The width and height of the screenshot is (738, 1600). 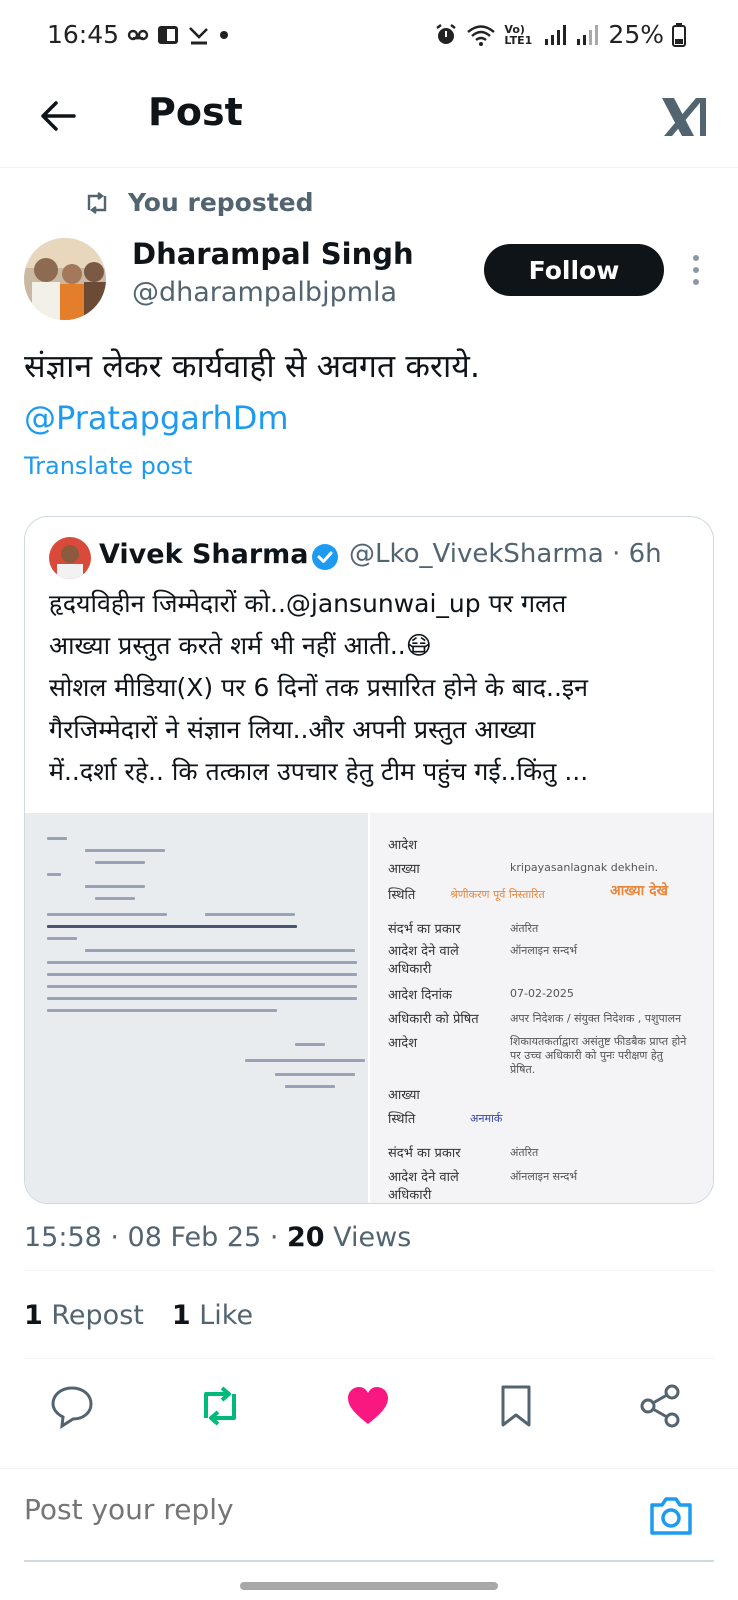 I want to click on quoted-author-name: Vivek Sharma, so click(x=204, y=554).